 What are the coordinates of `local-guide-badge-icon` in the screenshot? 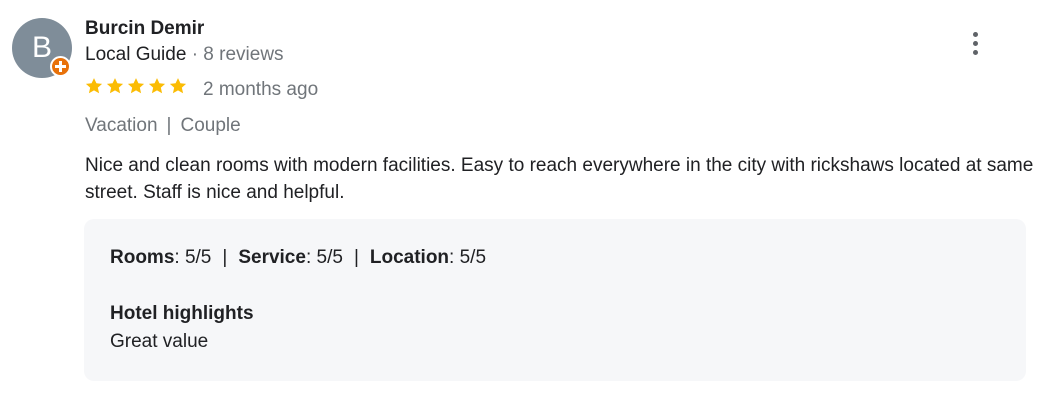 It's located at (60, 66).